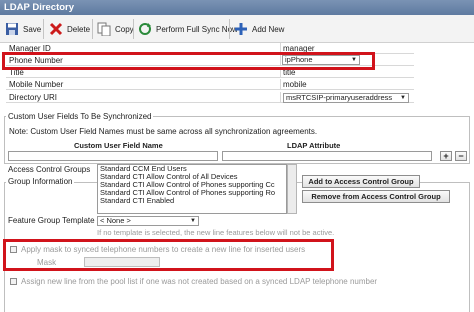  What do you see at coordinates (79, 29) in the screenshot?
I see `delete-label: Delete` at bounding box center [79, 29].